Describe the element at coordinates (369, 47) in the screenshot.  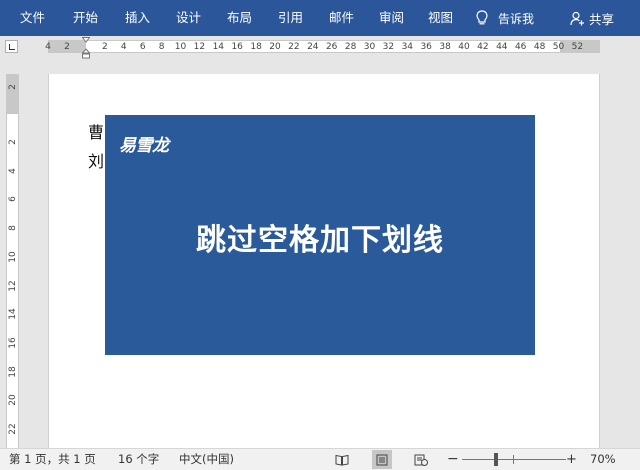
I see `ruler-tick-label: 30` at that location.